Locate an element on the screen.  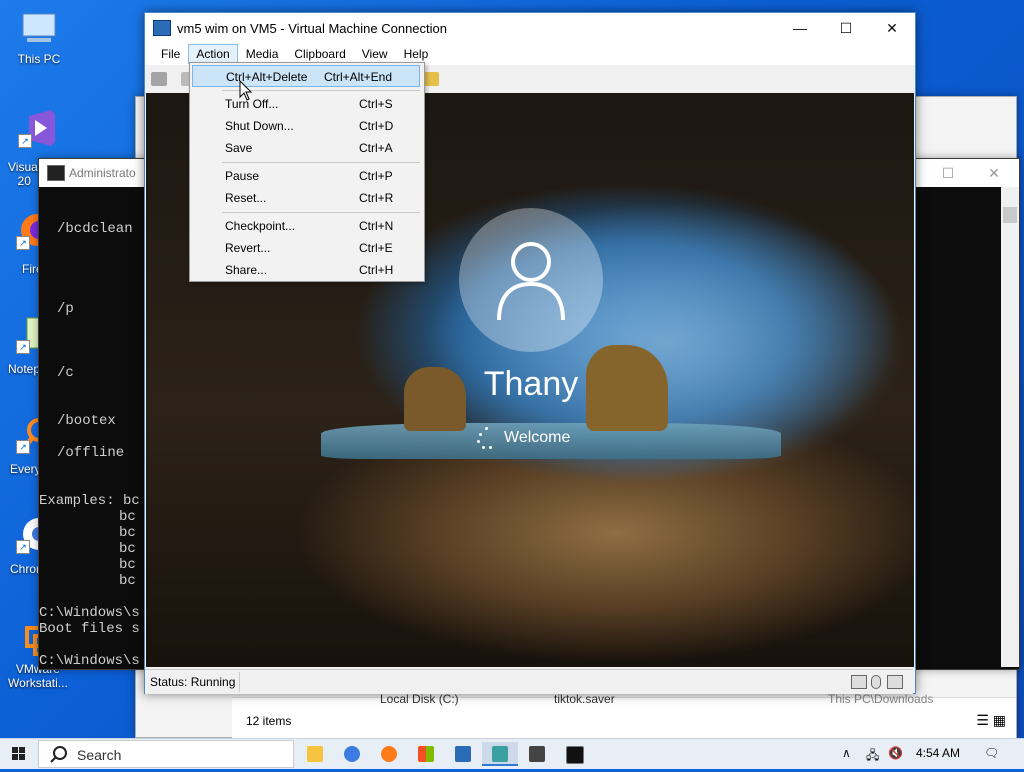
desktop-icon-this-pc: This PC is located at coordinates (39, 37).